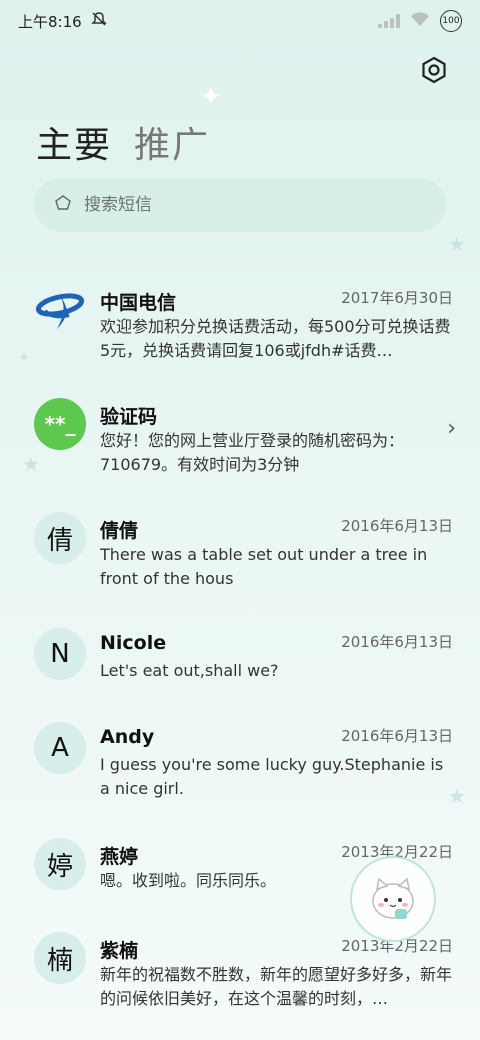 The height and width of the screenshot is (1040, 480). I want to click on conversation-preview: Let's eat out,shall we?, so click(189, 670).